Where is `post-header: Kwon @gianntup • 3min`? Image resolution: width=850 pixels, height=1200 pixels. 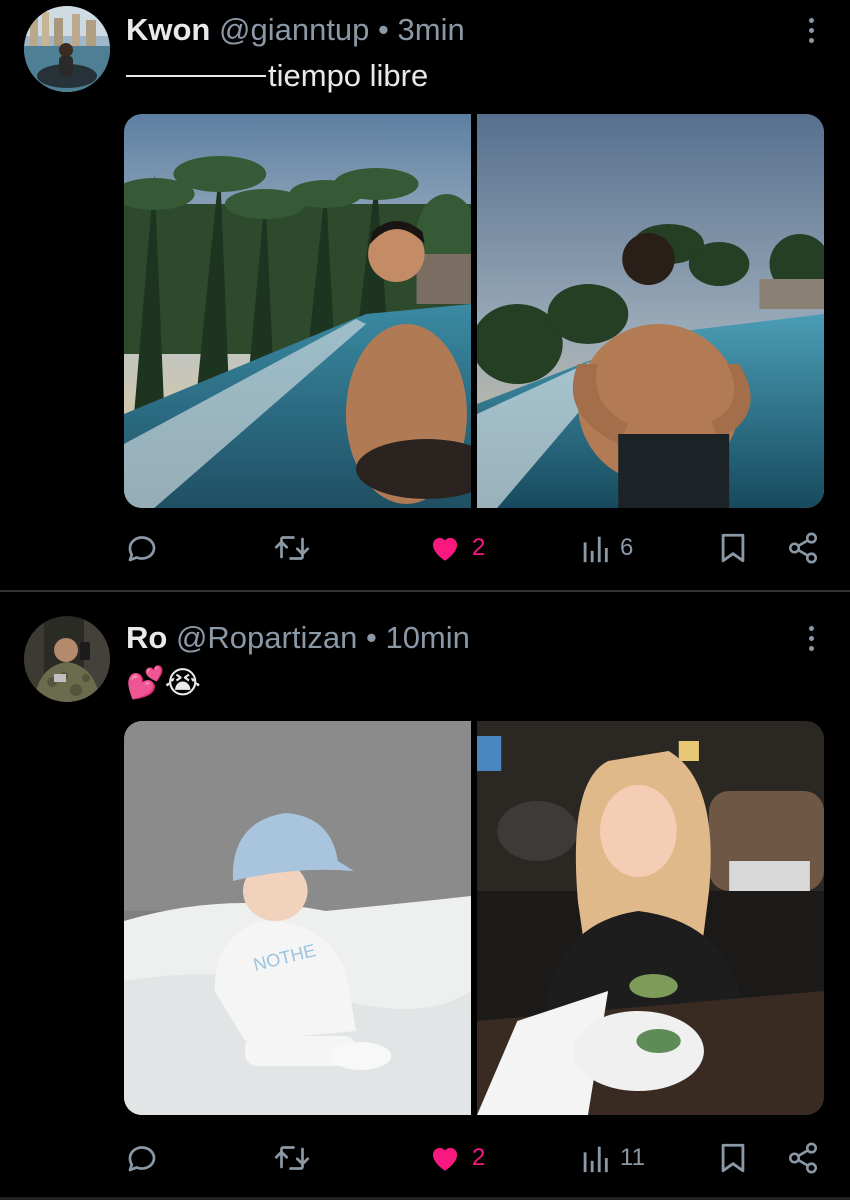
post-header: Kwon @gianntup • 3min is located at coordinates (295, 29).